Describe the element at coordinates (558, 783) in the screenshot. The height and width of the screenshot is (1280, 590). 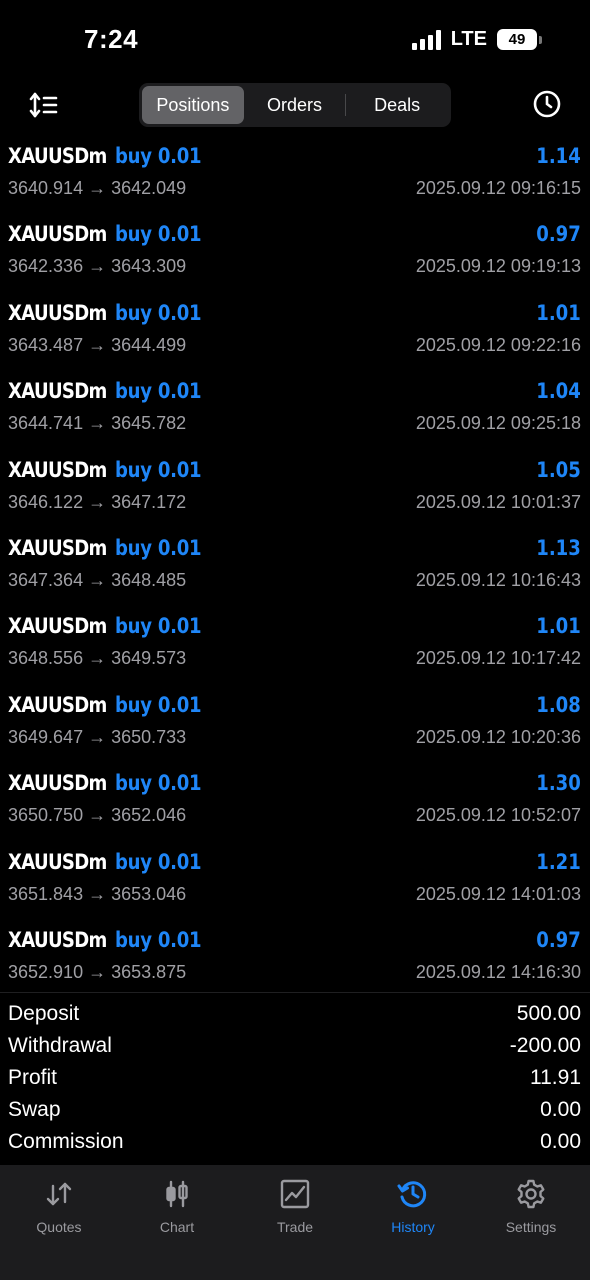
I see `deal-profit: 1.30` at that location.